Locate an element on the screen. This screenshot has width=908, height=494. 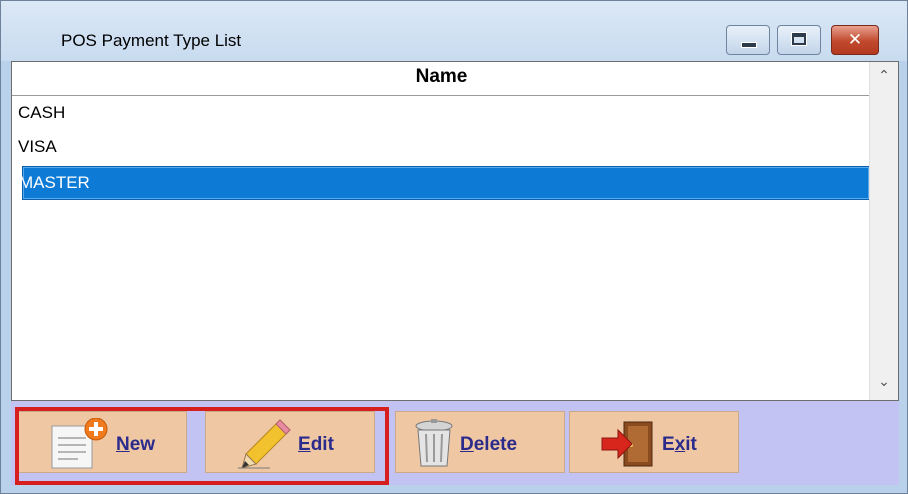
column-header-label: Name is located at coordinates (441, 76).